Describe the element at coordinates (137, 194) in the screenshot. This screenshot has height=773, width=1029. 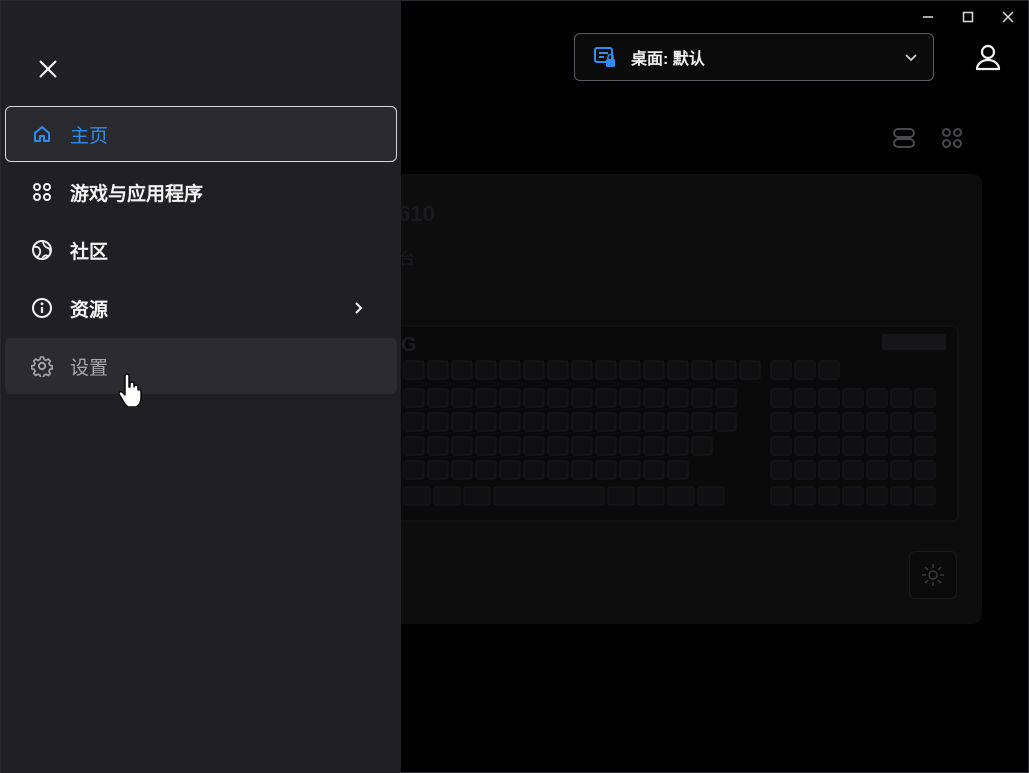
I see `menu-item-label: 游戏与应用程序` at that location.